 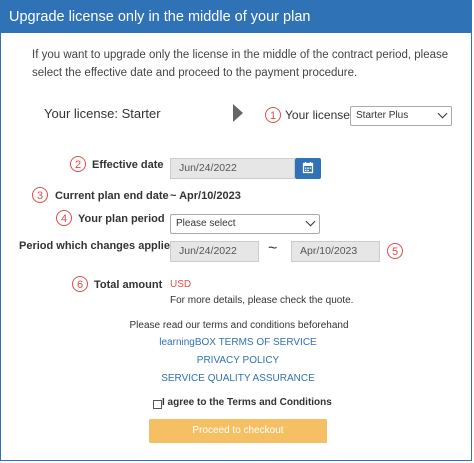 I want to click on terms-of-service-link: learningBOX TERMS OF SERVICE, so click(x=237, y=342).